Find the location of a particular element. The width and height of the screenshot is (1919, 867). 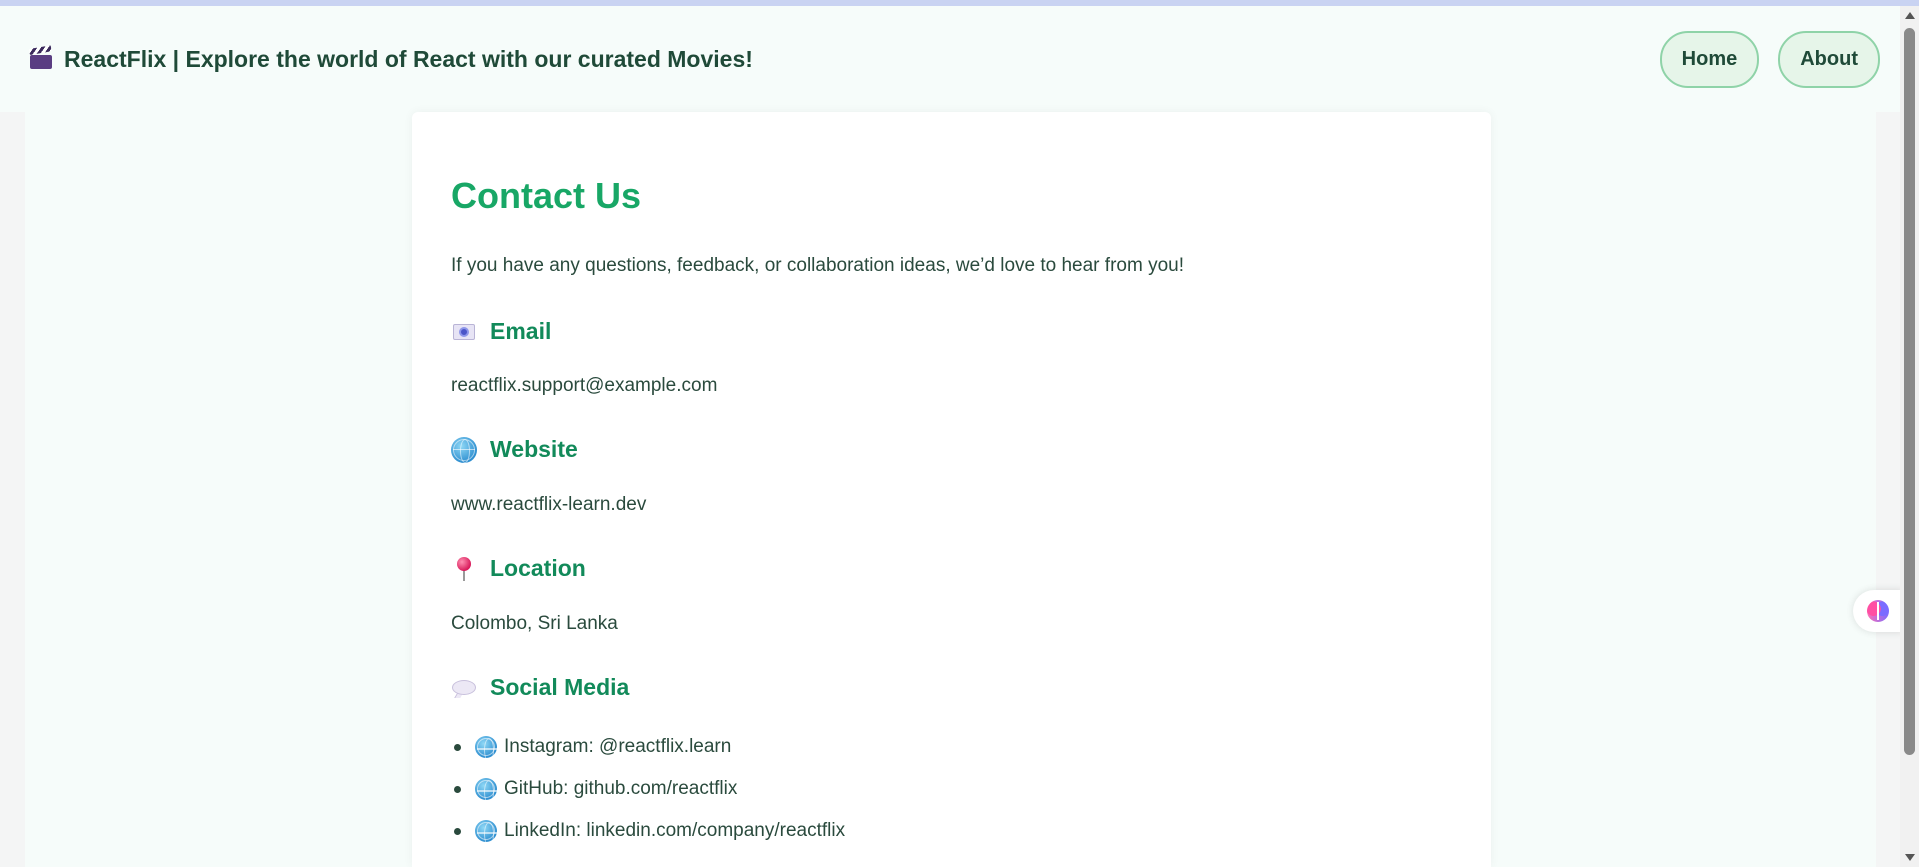

email-heading-label: Email is located at coordinates (521, 331).